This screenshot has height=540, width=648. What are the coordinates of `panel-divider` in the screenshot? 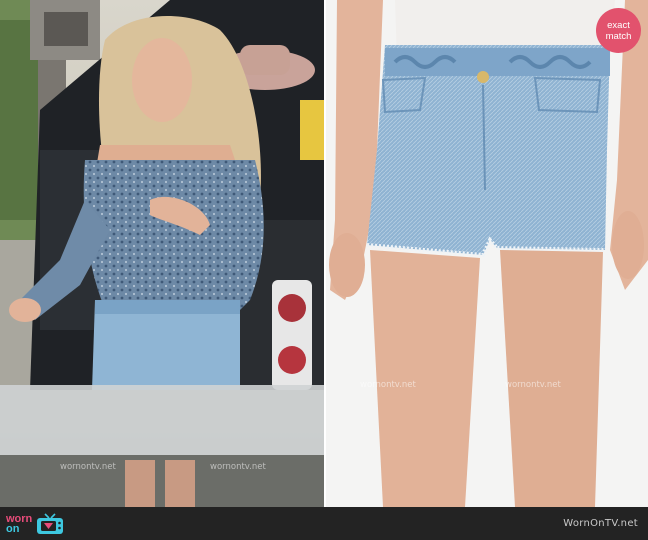 It's located at (325, 253).